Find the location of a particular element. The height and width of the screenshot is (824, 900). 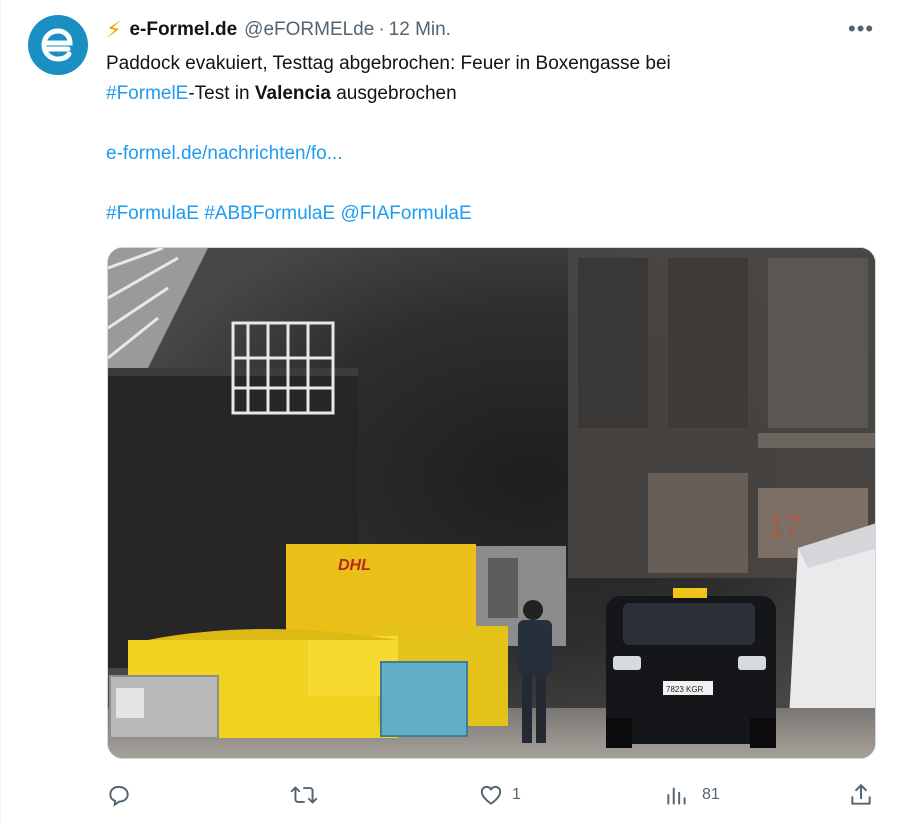

text-fragment: -Test in is located at coordinates (221, 93).